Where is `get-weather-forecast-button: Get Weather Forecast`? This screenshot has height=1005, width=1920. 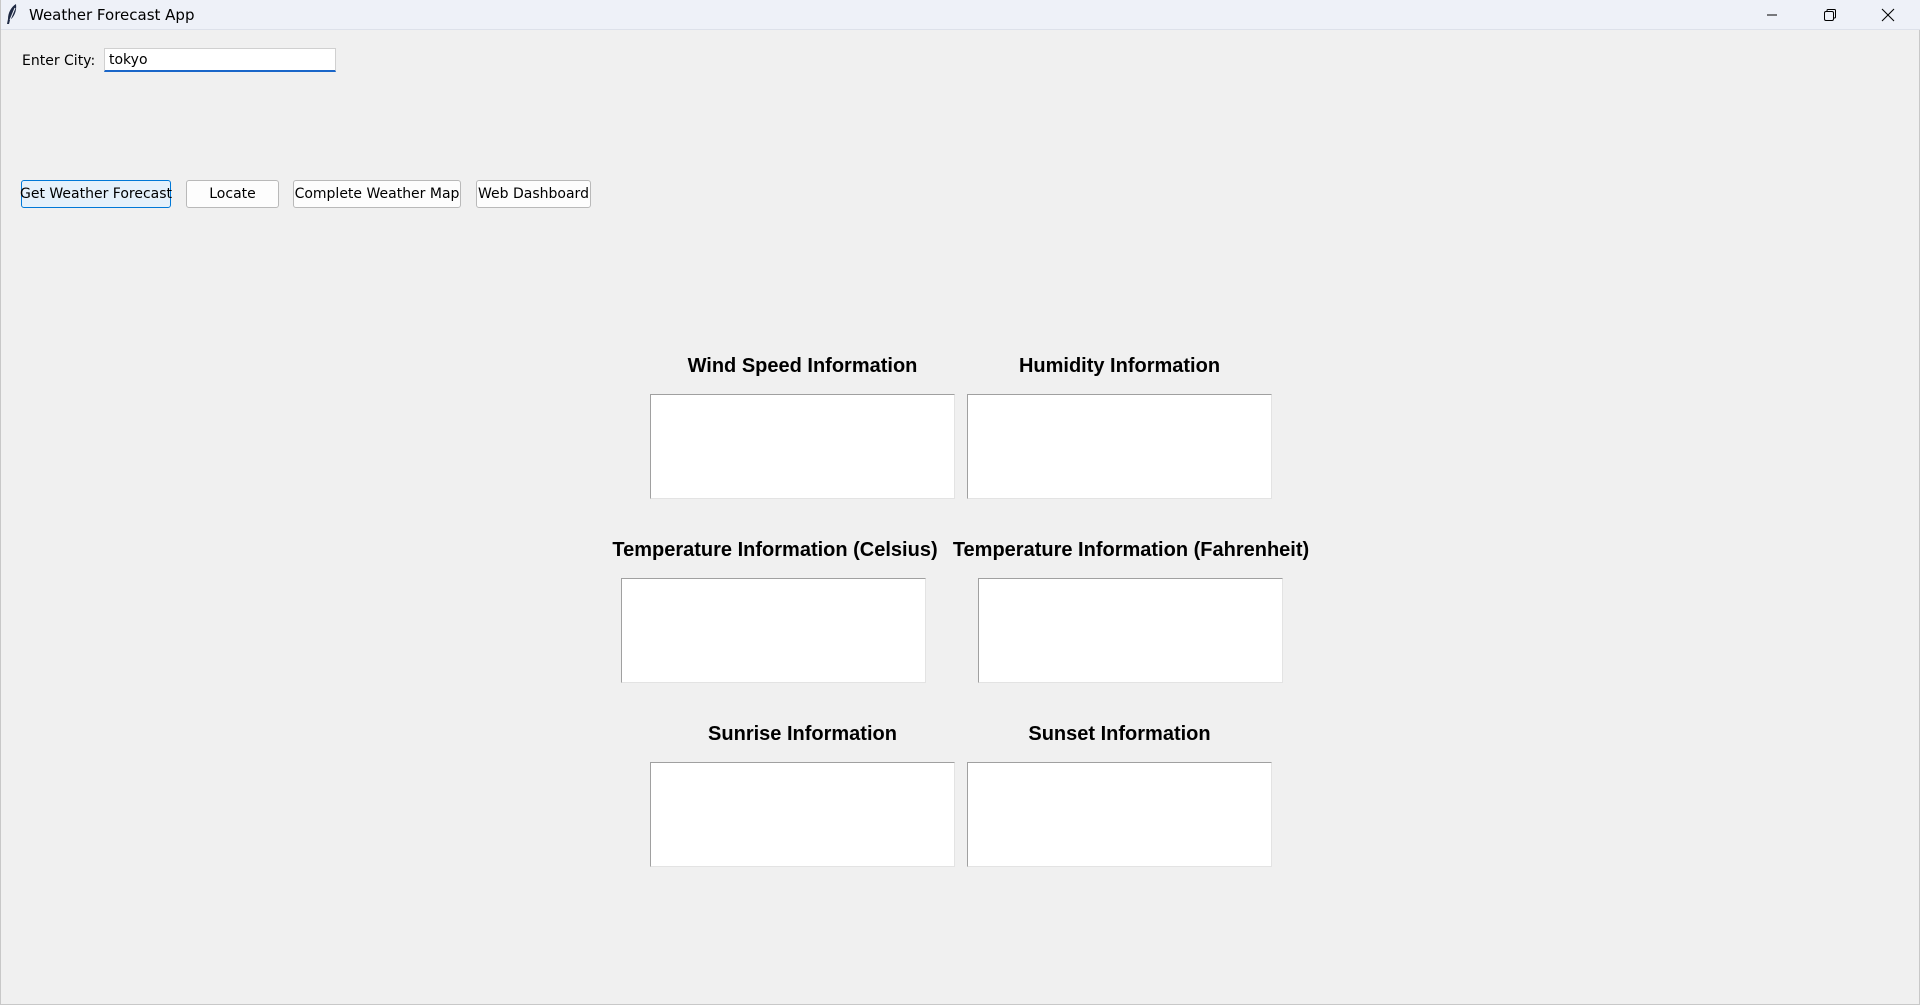 get-weather-forecast-button: Get Weather Forecast is located at coordinates (96, 194).